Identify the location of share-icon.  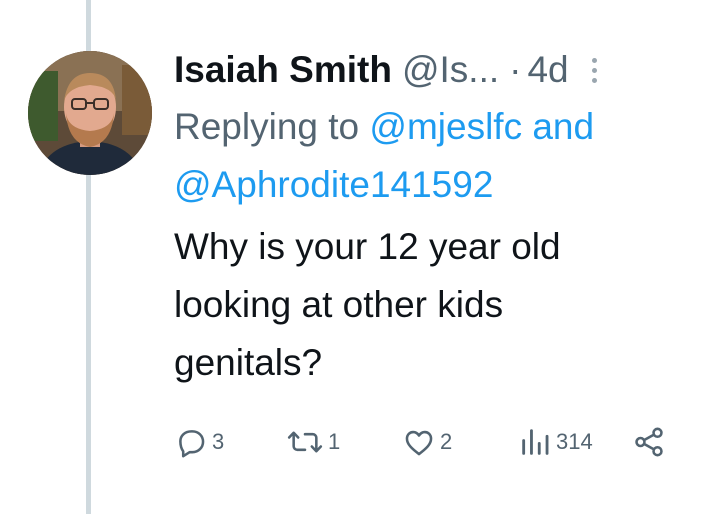
(649, 442).